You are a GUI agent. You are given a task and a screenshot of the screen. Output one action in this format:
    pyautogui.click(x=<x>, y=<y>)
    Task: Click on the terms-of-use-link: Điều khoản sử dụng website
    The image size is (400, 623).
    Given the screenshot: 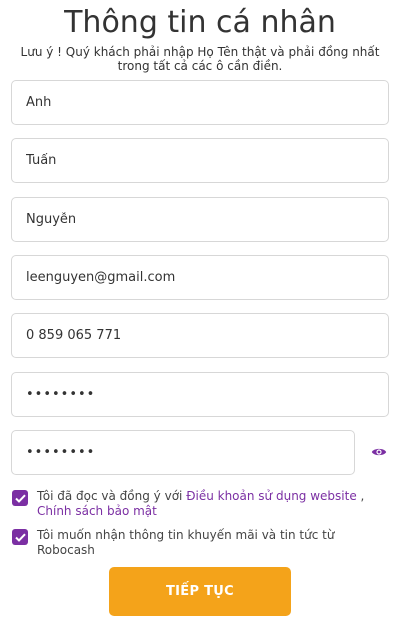 What is the action you would take?
    pyautogui.click(x=271, y=496)
    